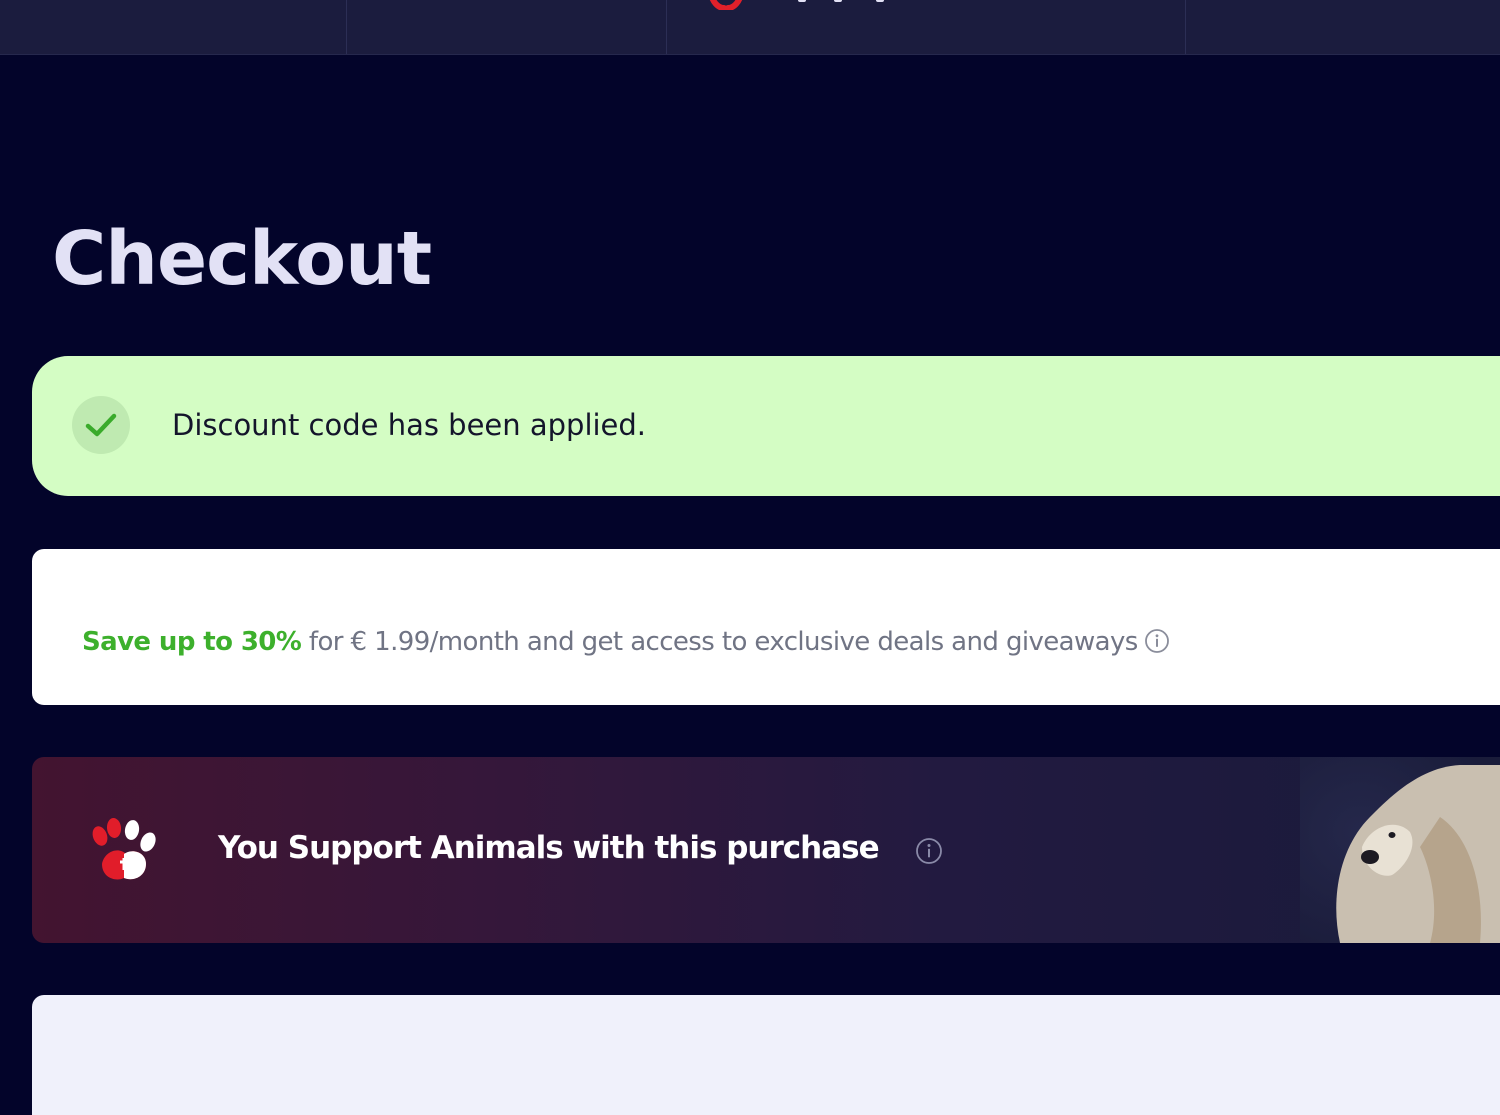 This screenshot has height=1115, width=1500. Describe the element at coordinates (549, 848) in the screenshot. I see `support-message: You Support Animals with this purchase` at that location.